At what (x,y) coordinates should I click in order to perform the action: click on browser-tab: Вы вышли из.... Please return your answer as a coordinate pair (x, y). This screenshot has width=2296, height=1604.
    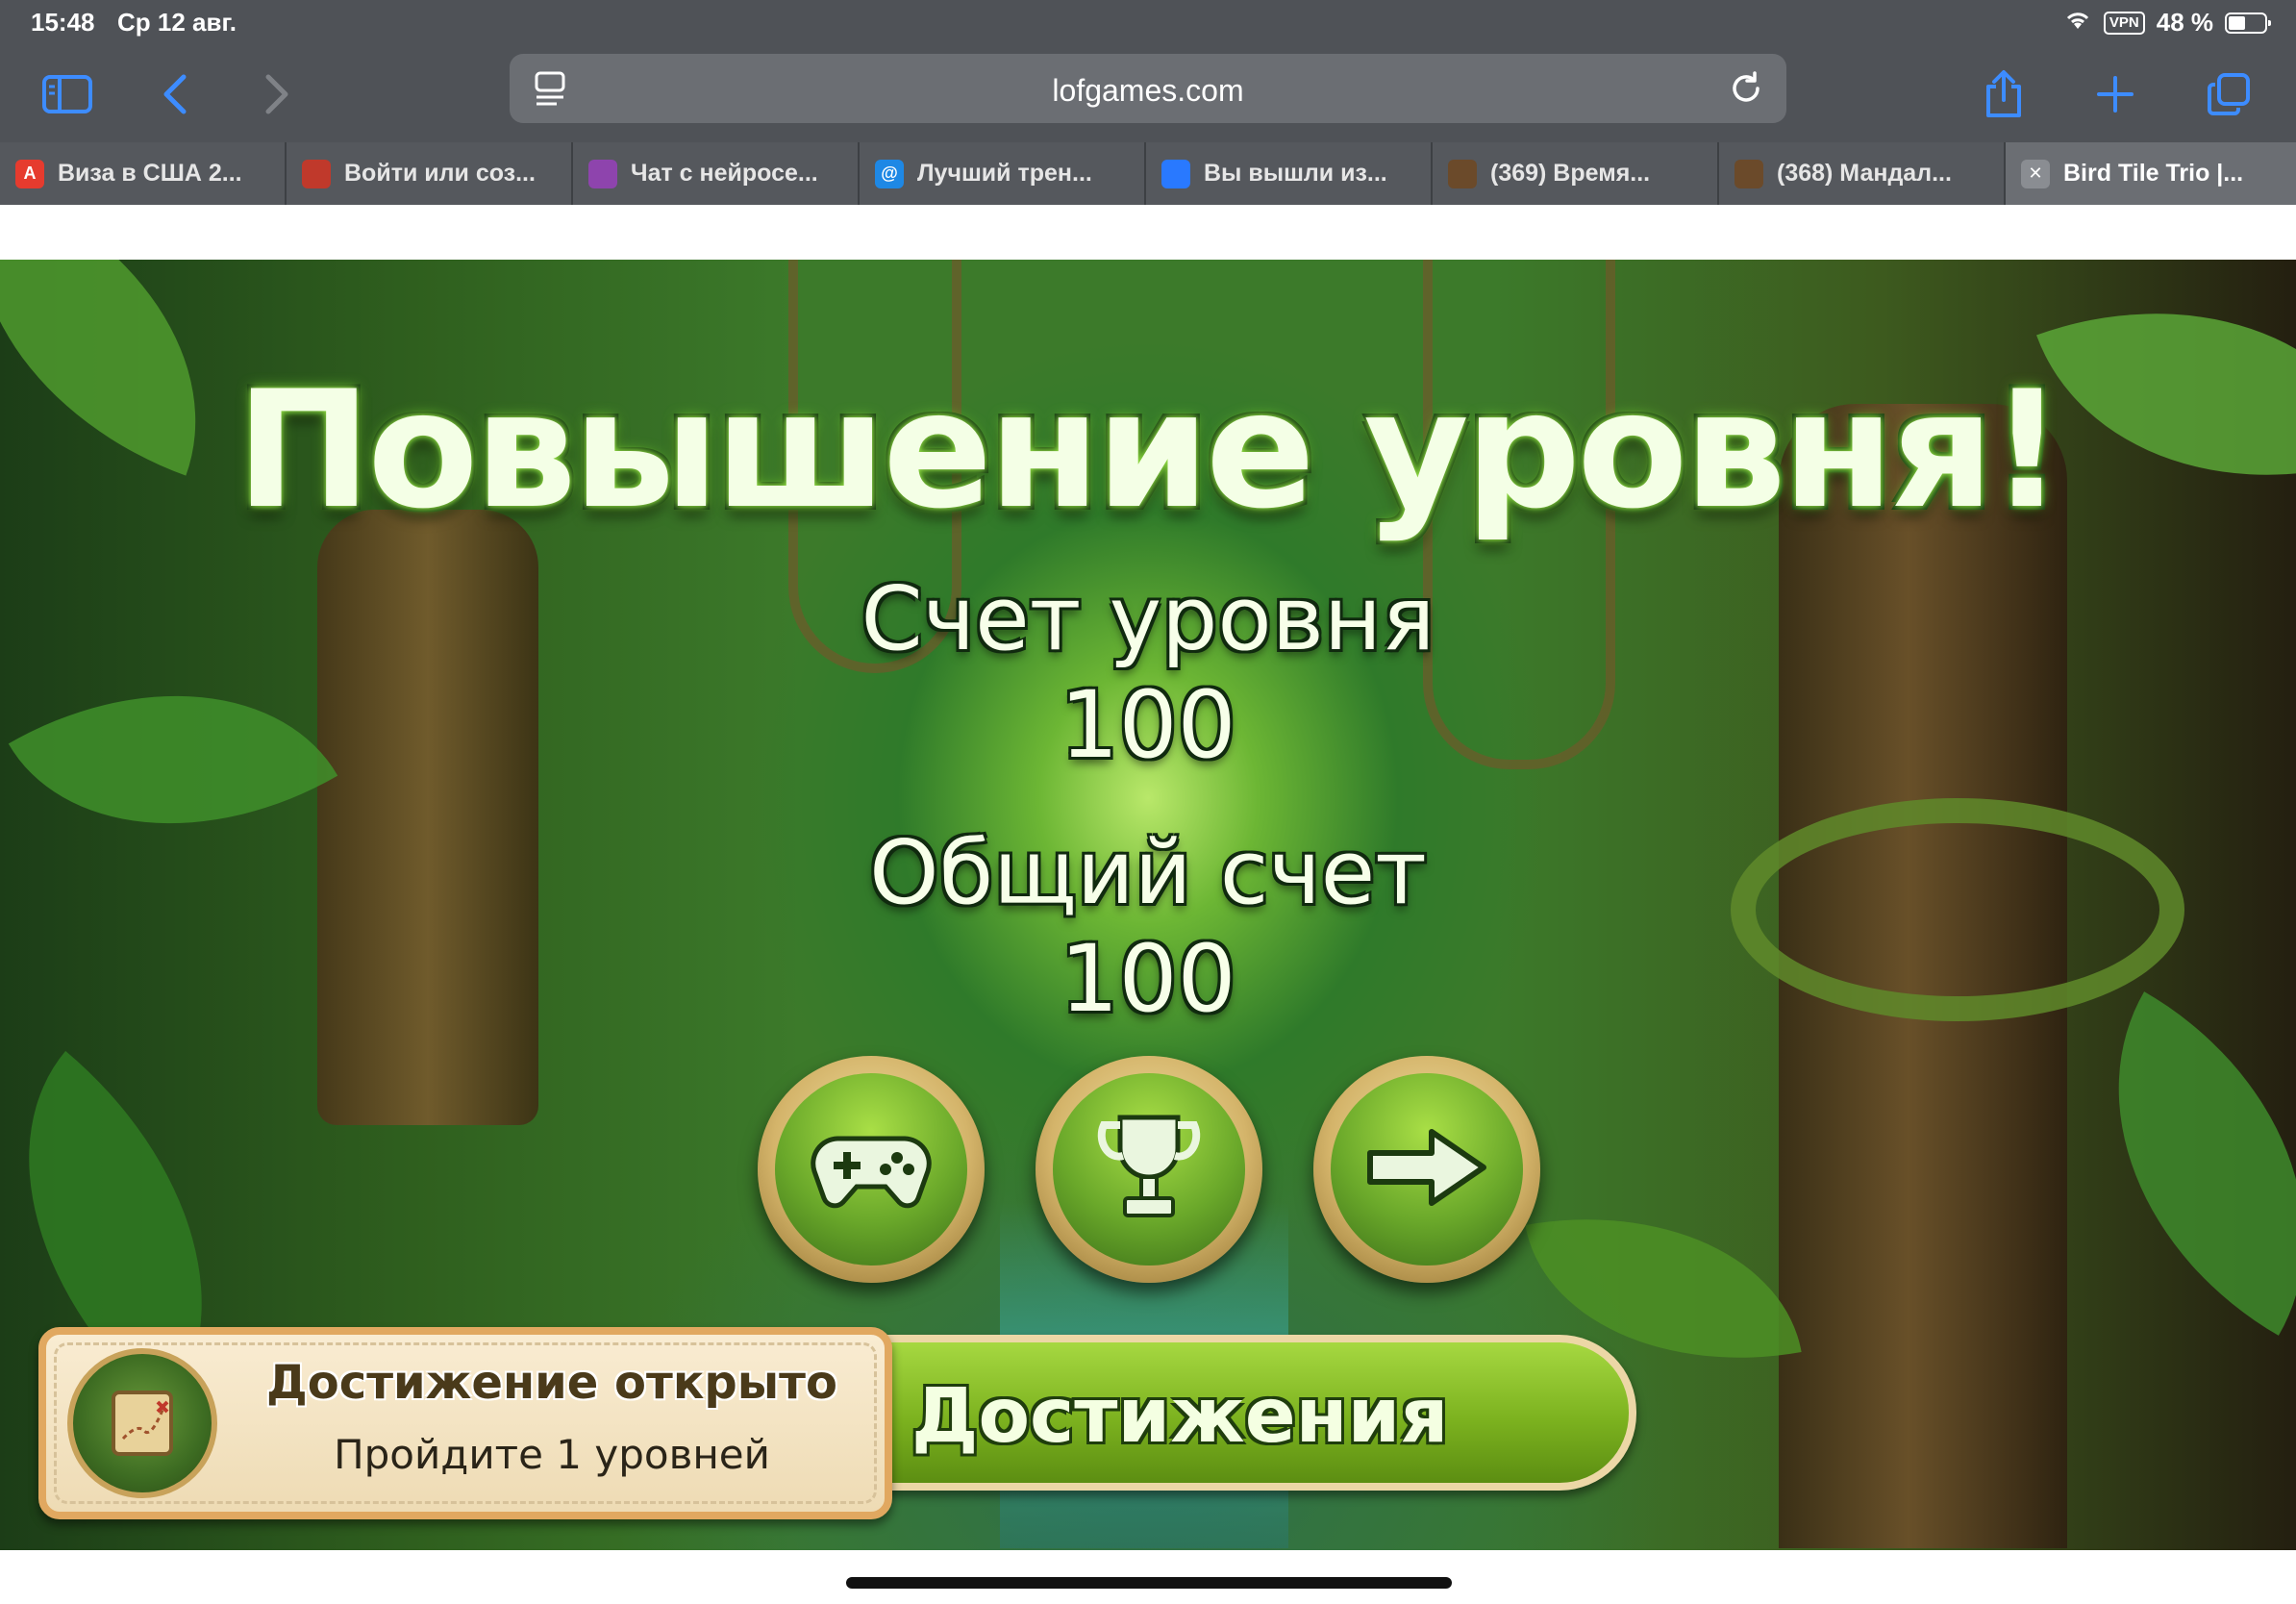
    Looking at the image, I should click on (1289, 173).